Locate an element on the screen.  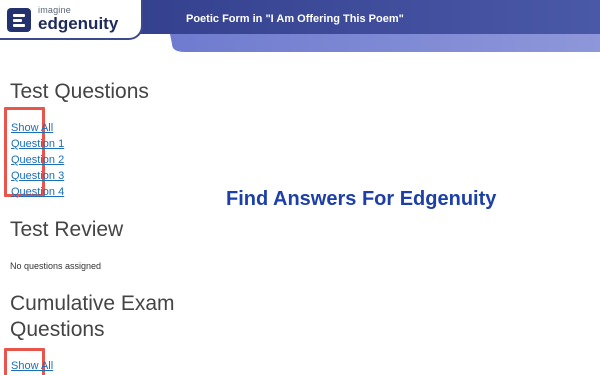
cumulative-links: Show All is located at coordinates (32, 366).